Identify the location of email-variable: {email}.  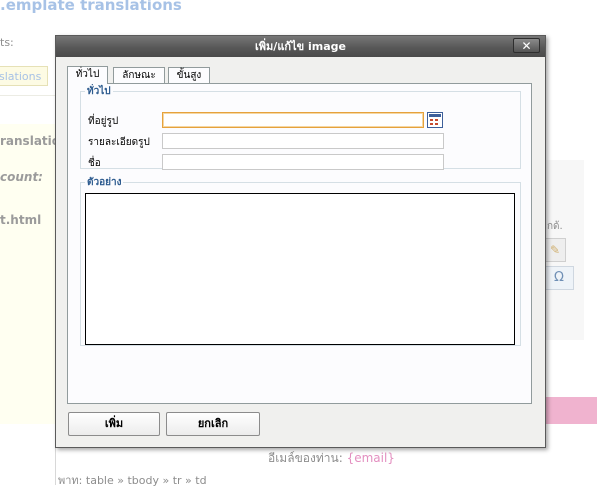
(370, 458).